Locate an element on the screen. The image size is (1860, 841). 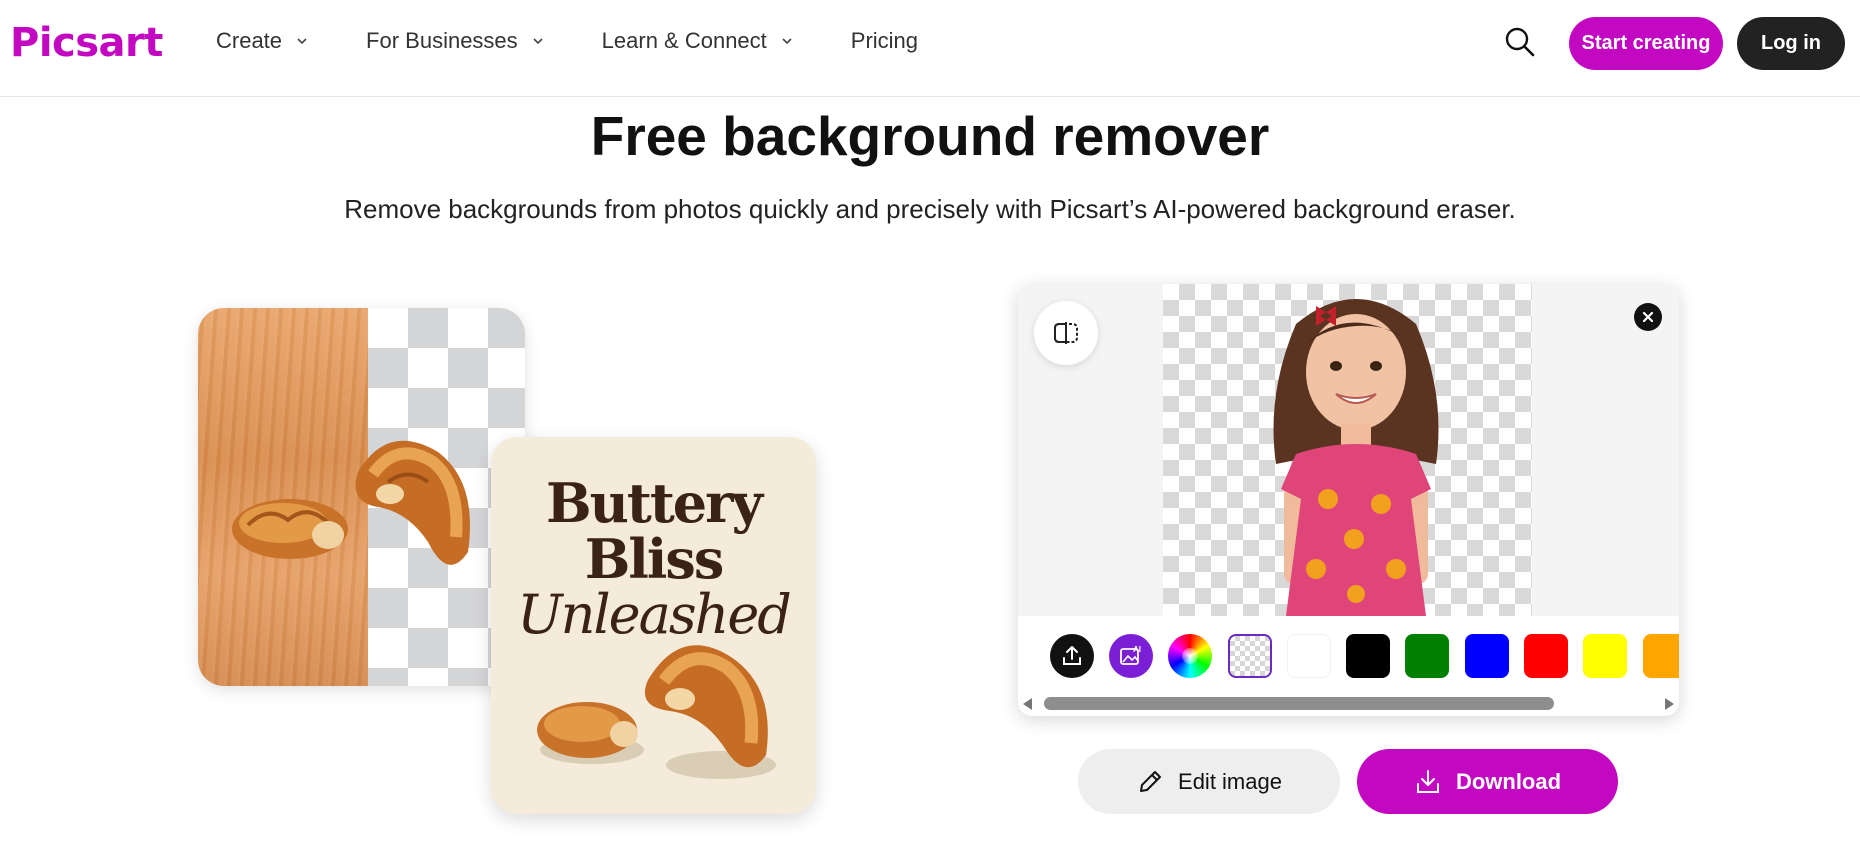
edit-image-button: Edit image is located at coordinates (1209, 781).